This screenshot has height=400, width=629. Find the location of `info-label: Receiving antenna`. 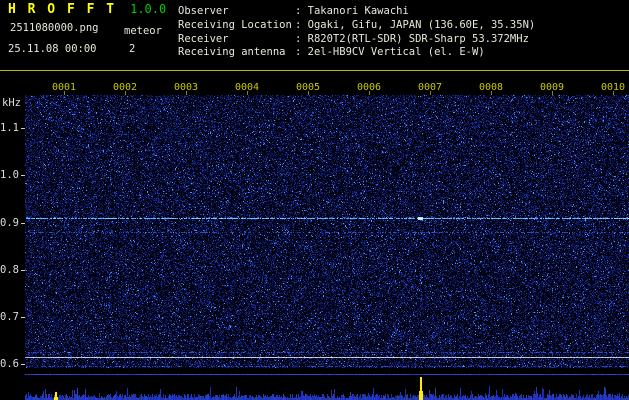

info-label: Receiving antenna is located at coordinates (232, 52).